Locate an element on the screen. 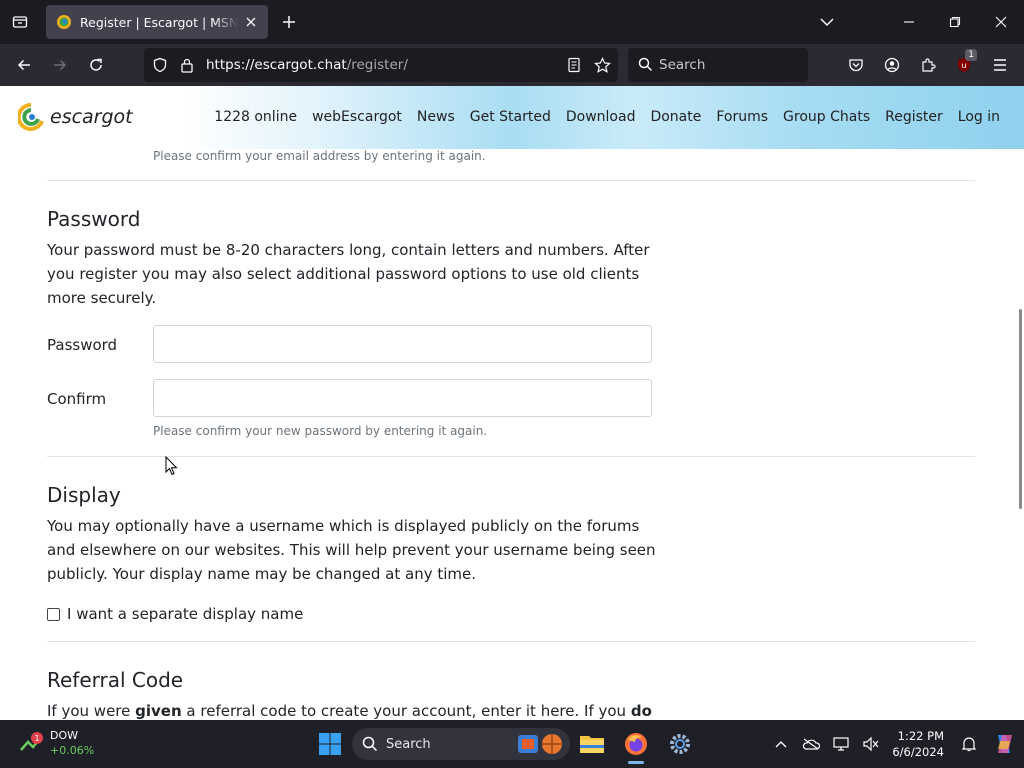  nav-donate: Donate is located at coordinates (675, 117).